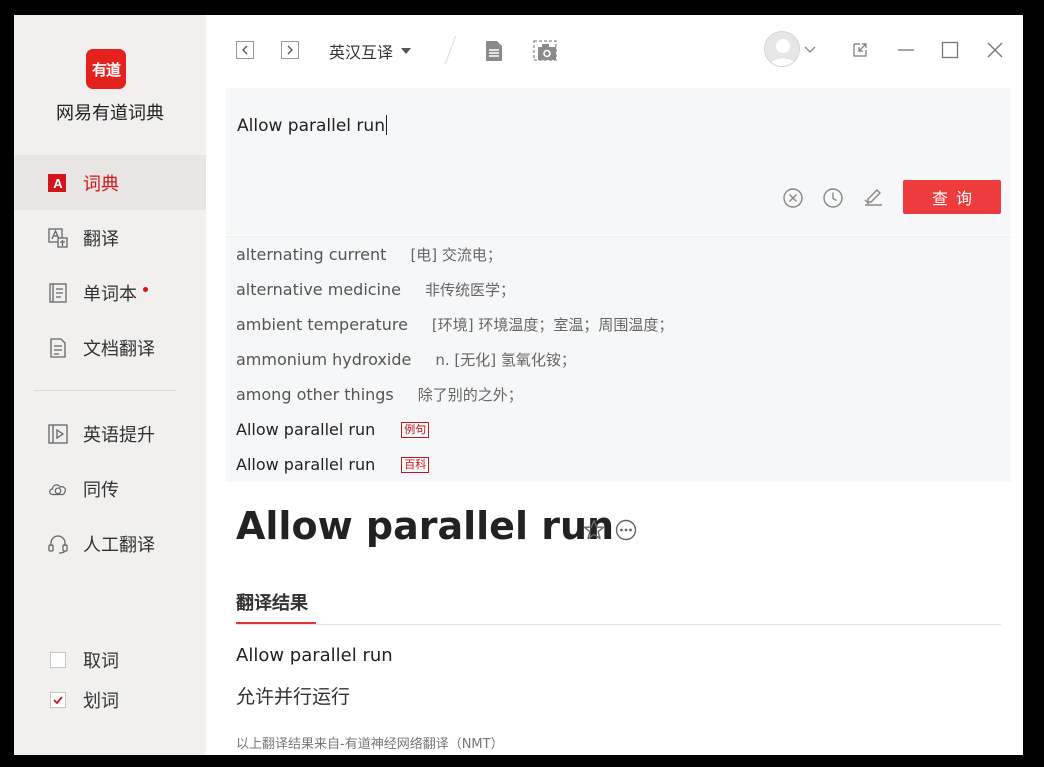  What do you see at coordinates (386, 125) in the screenshot?
I see `text-cursor` at bounding box center [386, 125].